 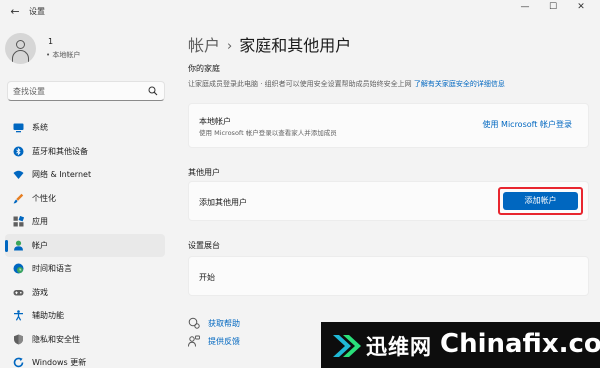 I want to click on sidebar-item-accessibility: 辅助功能, so click(x=85, y=316).